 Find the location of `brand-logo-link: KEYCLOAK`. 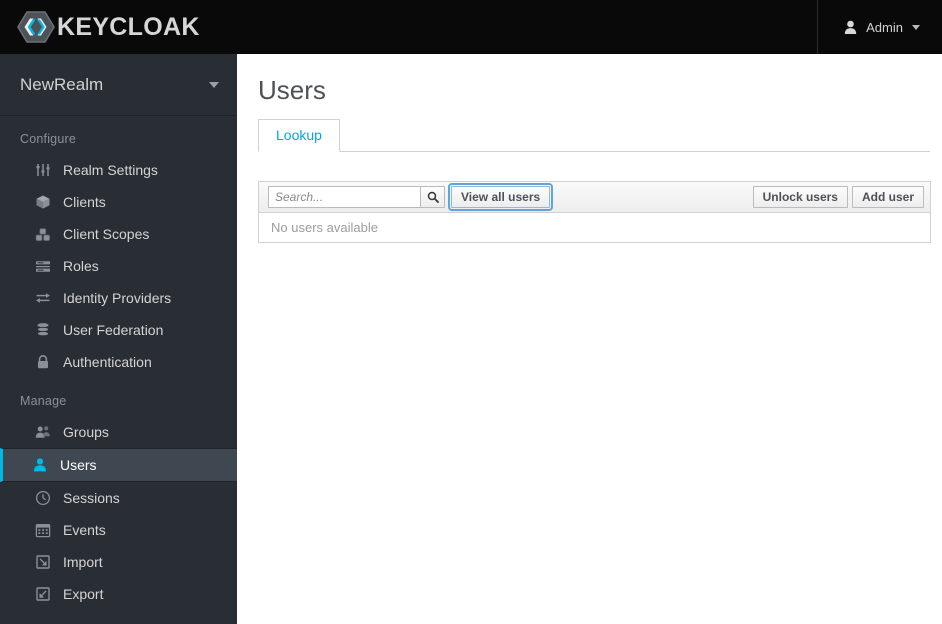

brand-logo-link: KEYCLOAK is located at coordinates (100, 27).